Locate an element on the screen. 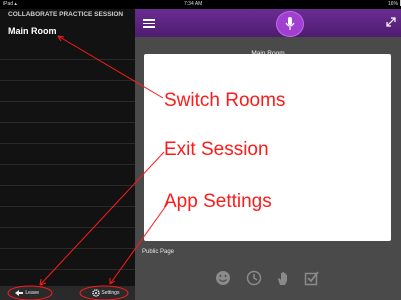 The width and height of the screenshot is (401, 300). microphone-button is located at coordinates (290, 24).